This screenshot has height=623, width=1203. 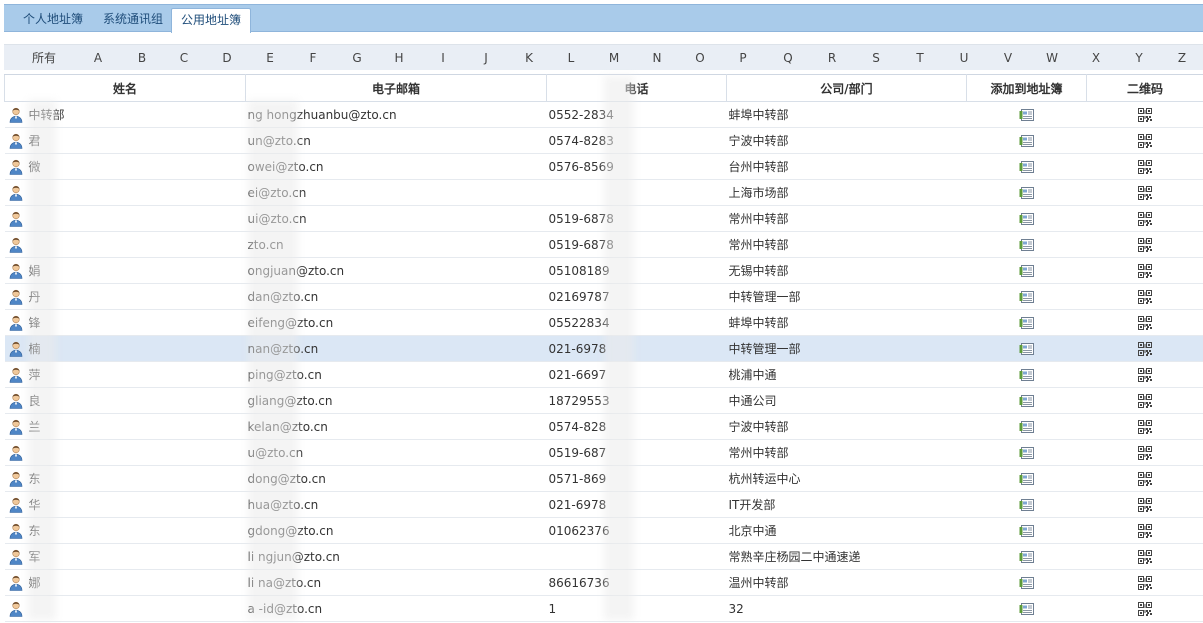 I want to click on letter-filter-o: O, so click(x=700, y=58).